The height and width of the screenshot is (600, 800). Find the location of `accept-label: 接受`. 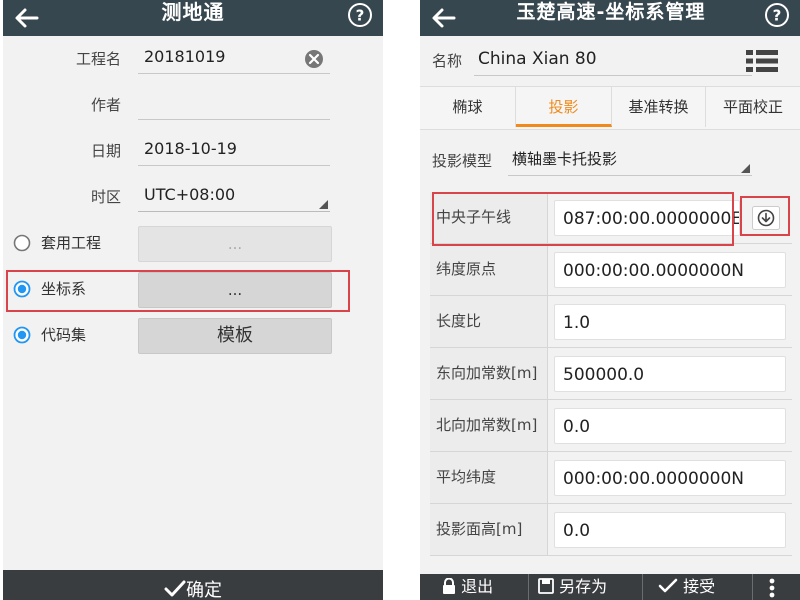

accept-label: 接受 is located at coordinates (699, 586).